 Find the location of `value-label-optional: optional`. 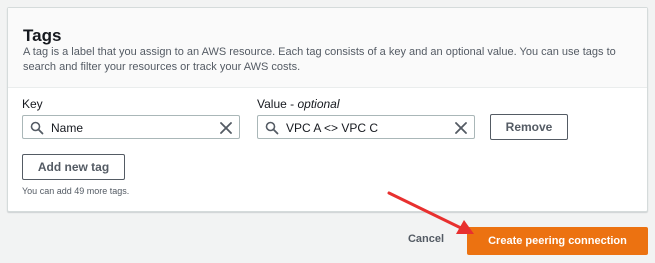

value-label-optional: optional is located at coordinates (318, 104).